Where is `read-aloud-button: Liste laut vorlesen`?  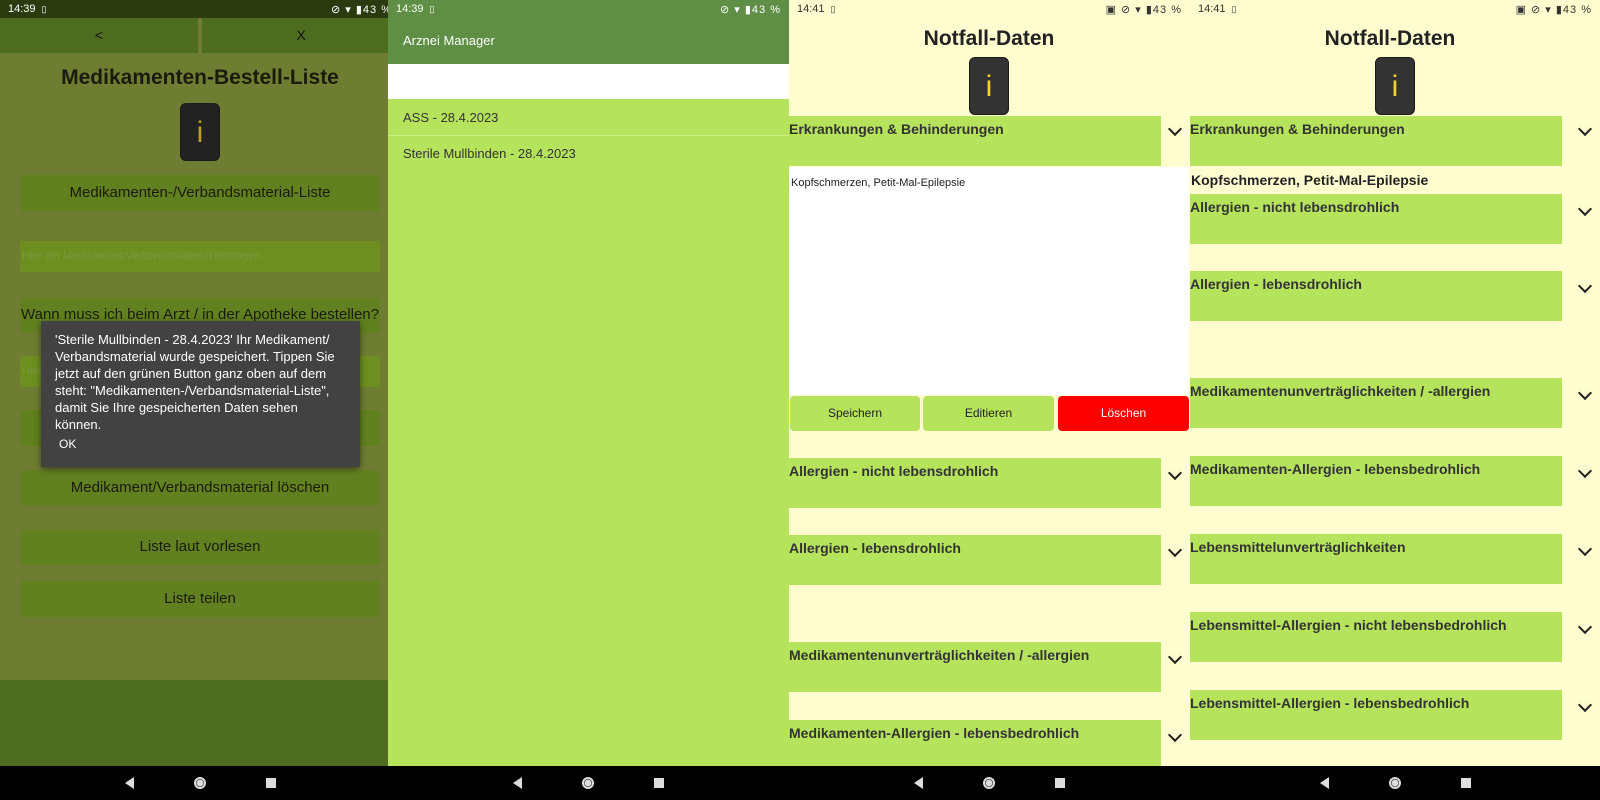
read-aloud-button: Liste laut vorlesen is located at coordinates (200, 547).